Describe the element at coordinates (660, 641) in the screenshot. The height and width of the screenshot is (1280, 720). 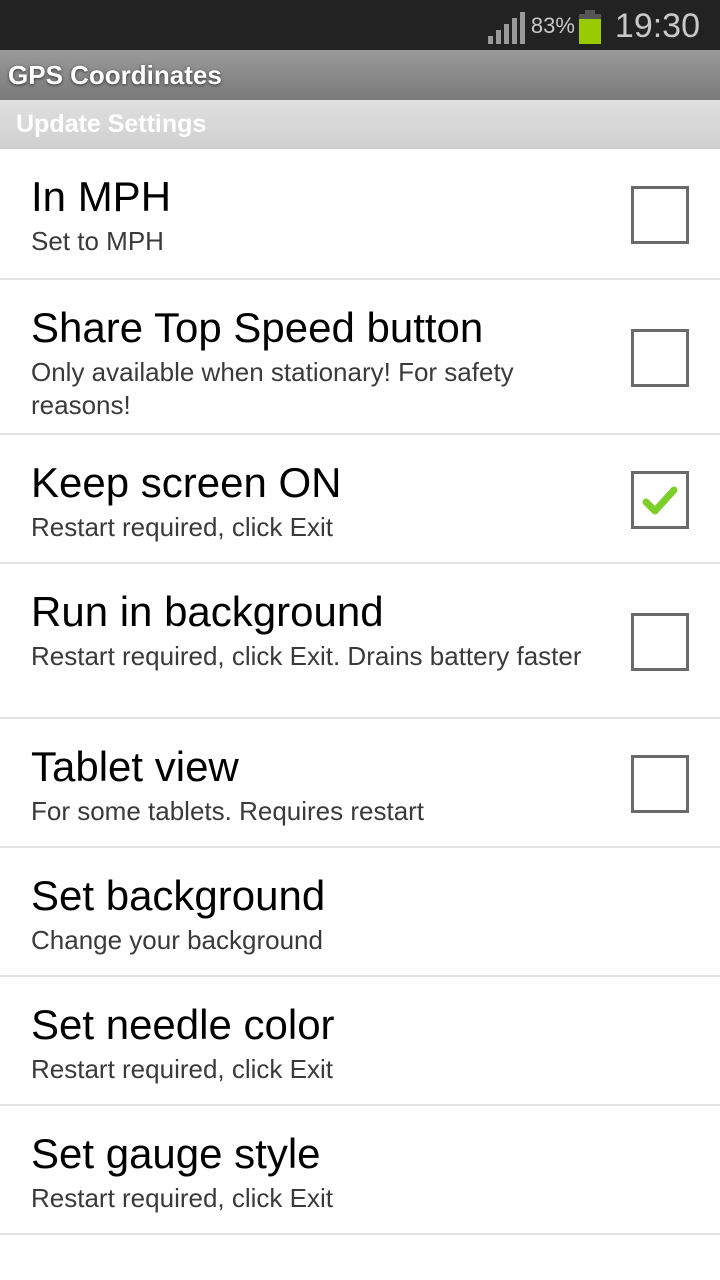
I see `run-in-background-checkbox` at that location.